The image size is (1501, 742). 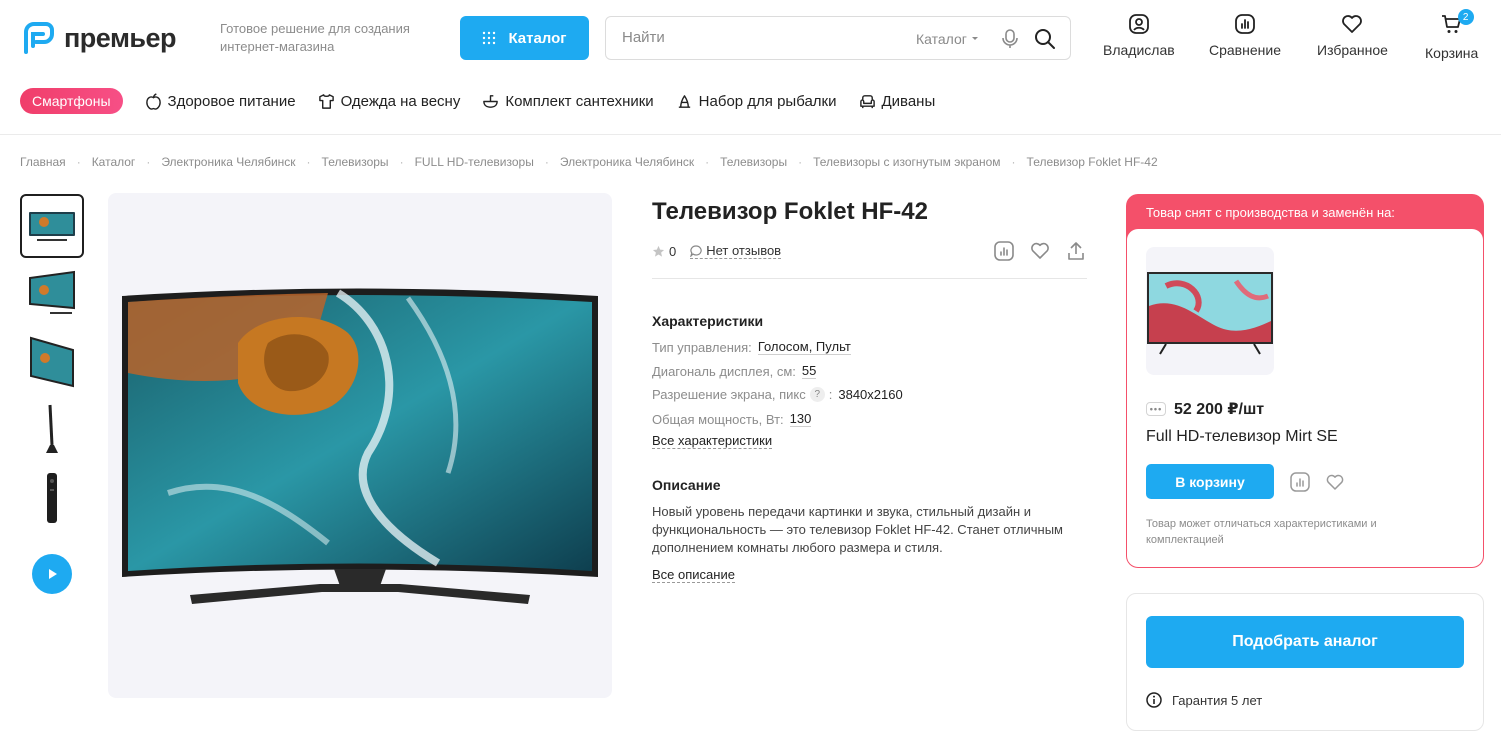 What do you see at coordinates (579, 101) in the screenshot?
I see `category-label: Комплект сантехники` at bounding box center [579, 101].